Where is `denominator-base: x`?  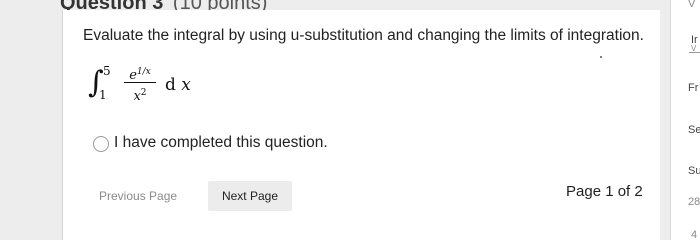 denominator-base: x is located at coordinates (137, 96).